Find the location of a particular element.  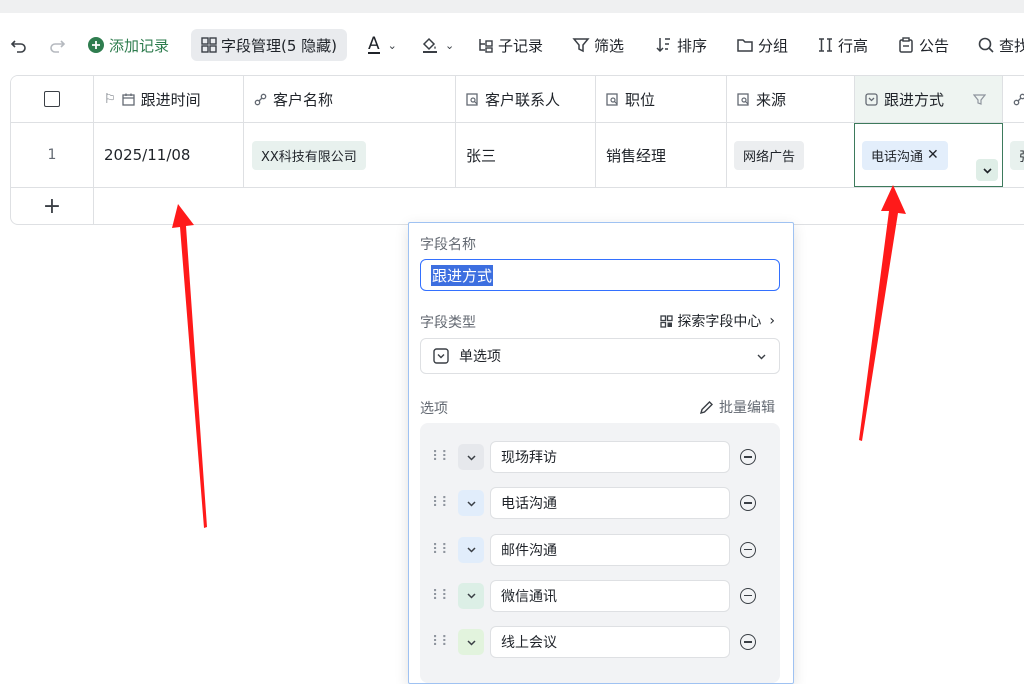

option-row: ⠇⠇ 现场拜访 is located at coordinates (600, 458).